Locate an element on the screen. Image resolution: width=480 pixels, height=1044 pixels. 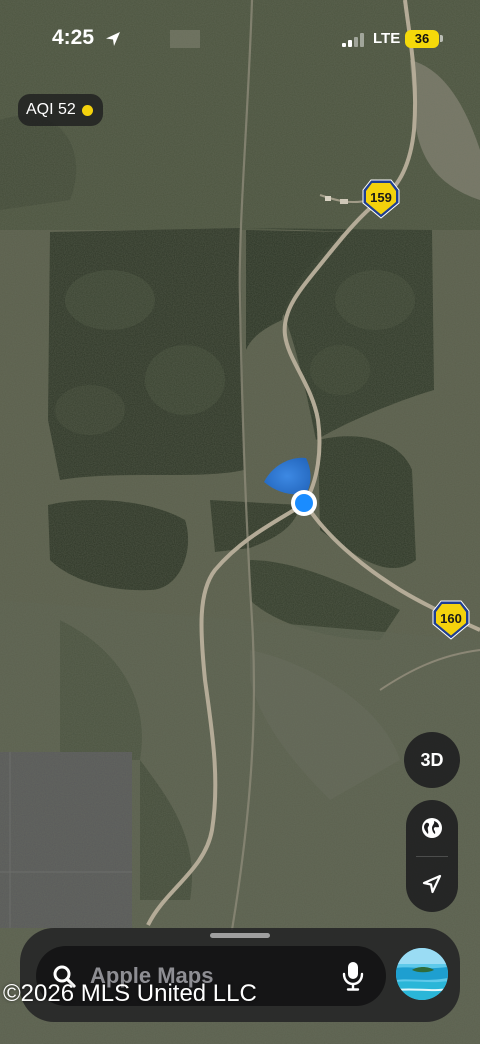
cellular-signal-icon is located at coordinates (353, 40).